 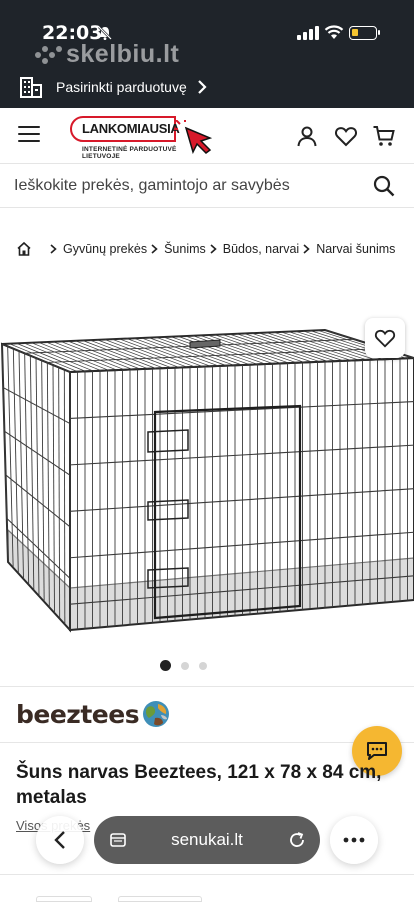 What do you see at coordinates (156, 714) in the screenshot?
I see `globe-icon` at bounding box center [156, 714].